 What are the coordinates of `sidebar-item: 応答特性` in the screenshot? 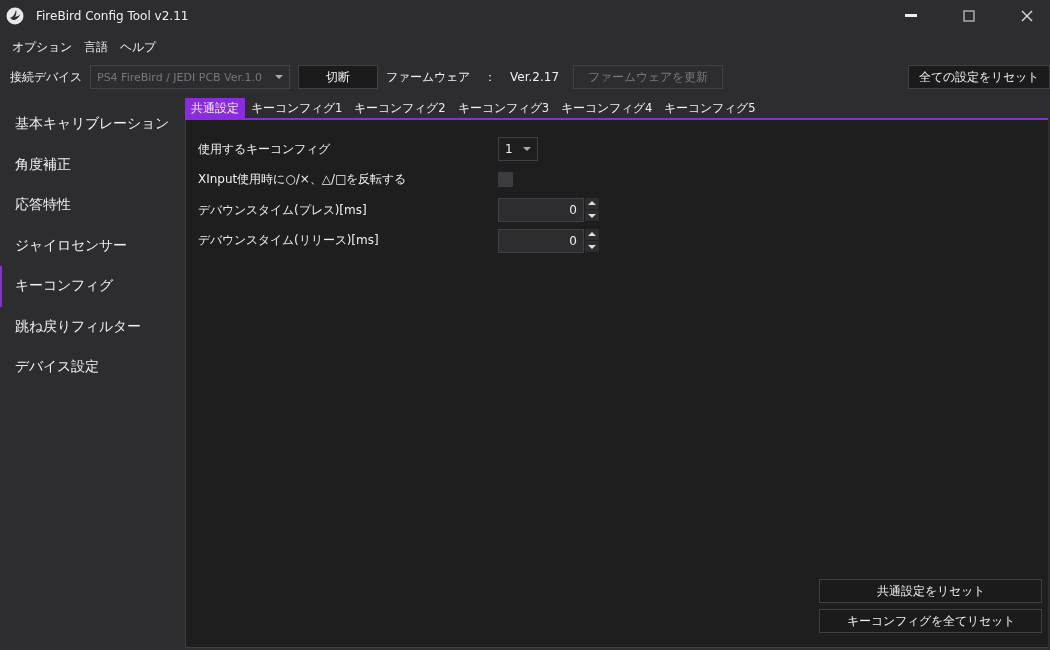 It's located at (92, 205).